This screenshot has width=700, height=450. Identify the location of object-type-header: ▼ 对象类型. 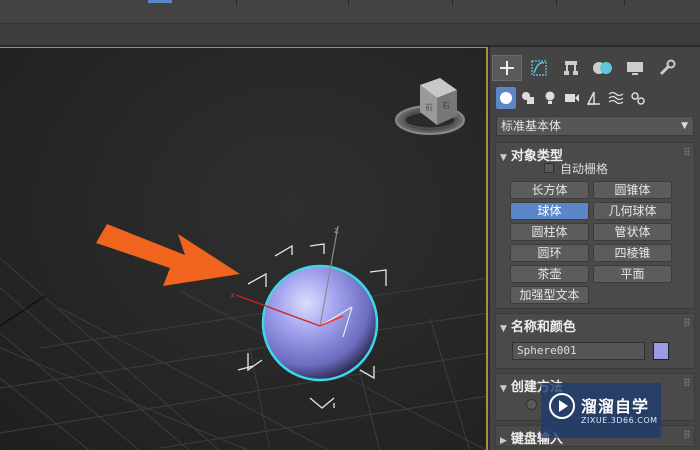
(531, 154).